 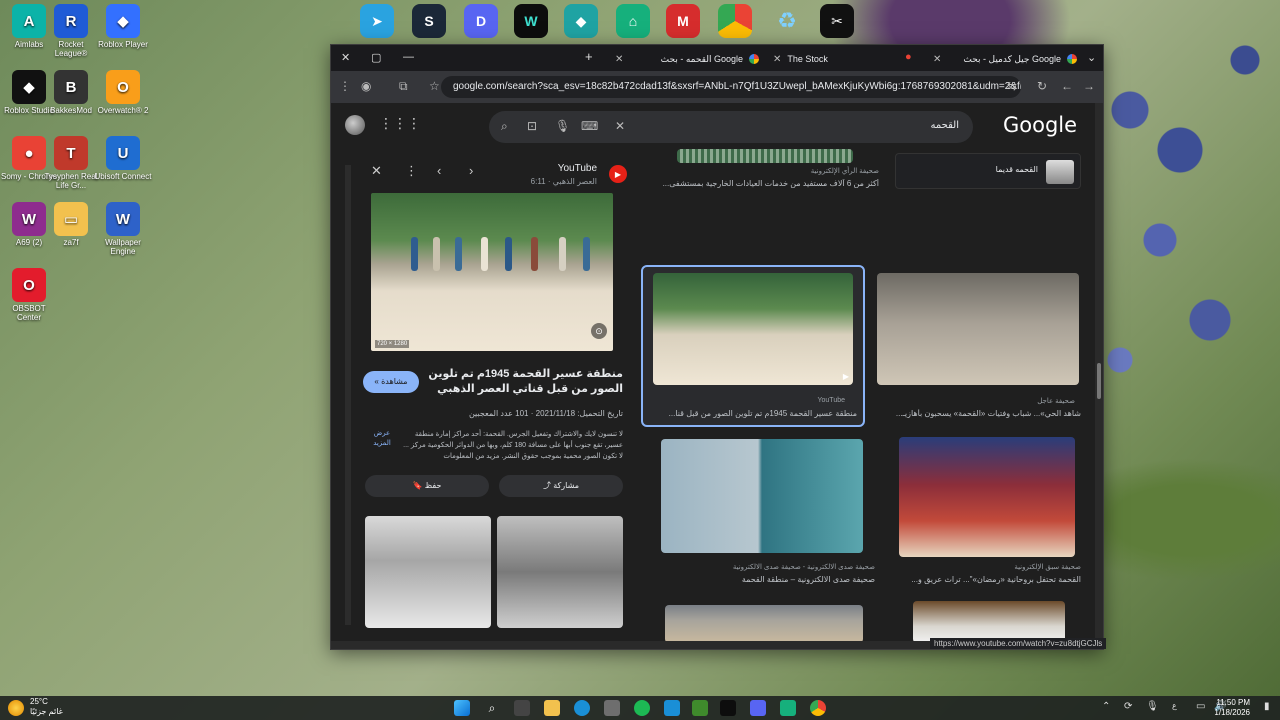 I want to click on overwolf-icon: ⌂, so click(x=633, y=21).